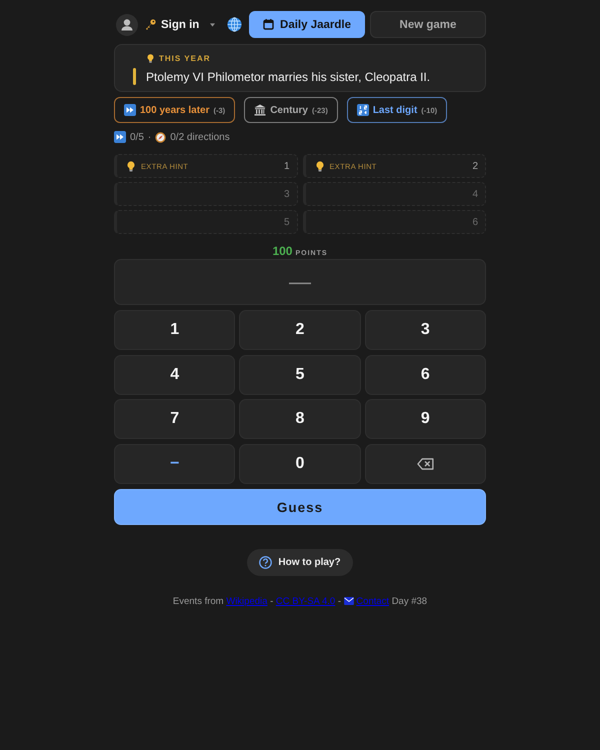 The width and height of the screenshot is (600, 750). Describe the element at coordinates (268, 24) in the screenshot. I see `calendar-icon` at that location.